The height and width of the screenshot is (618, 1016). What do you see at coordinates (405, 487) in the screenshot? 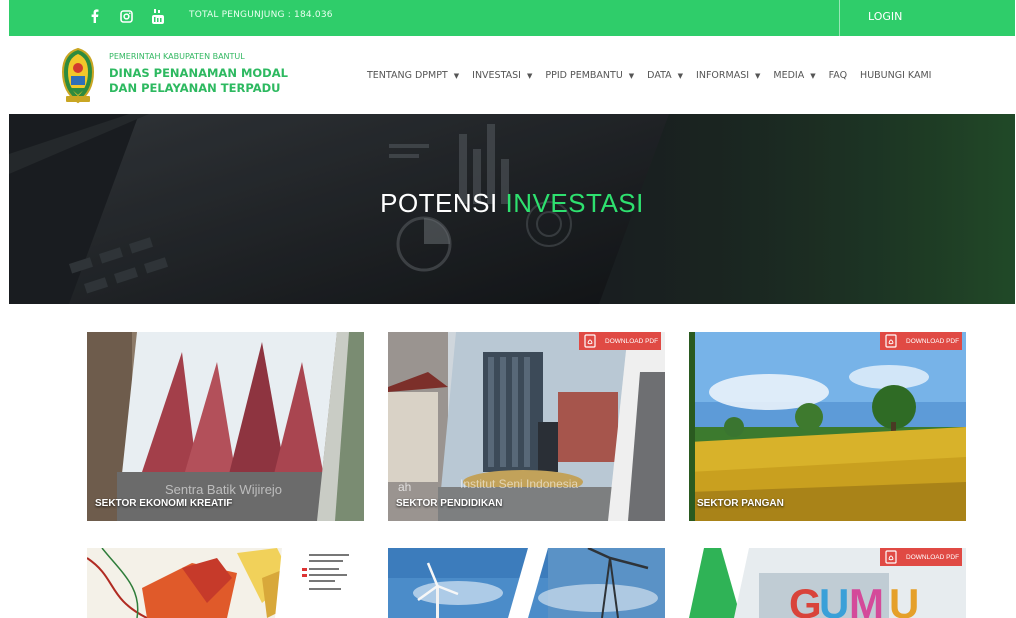
I see `image-caption-overlap: ah` at bounding box center [405, 487].